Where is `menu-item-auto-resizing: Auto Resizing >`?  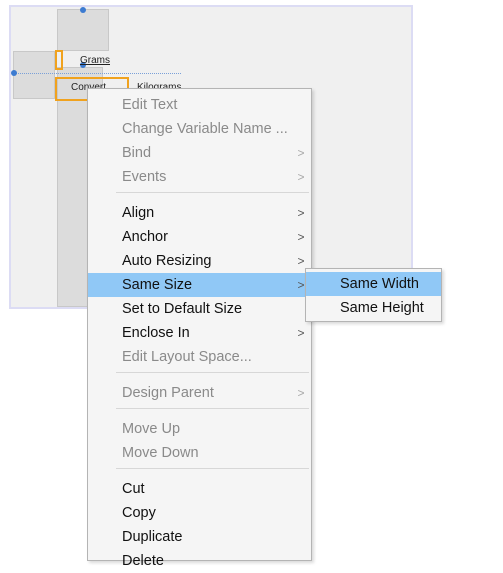 menu-item-auto-resizing: Auto Resizing > is located at coordinates (199, 261).